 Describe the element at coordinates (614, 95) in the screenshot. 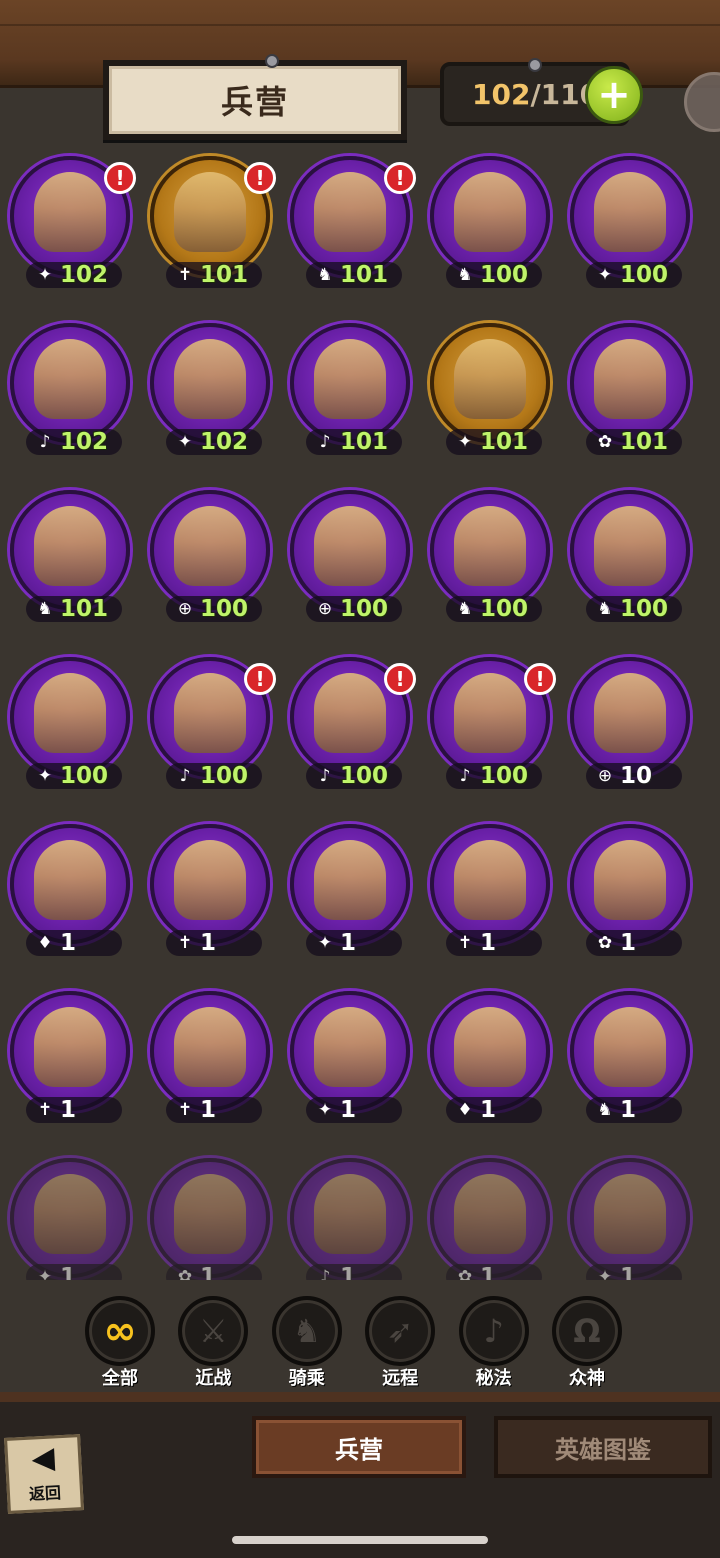

I see `add-capacity-button: +` at that location.